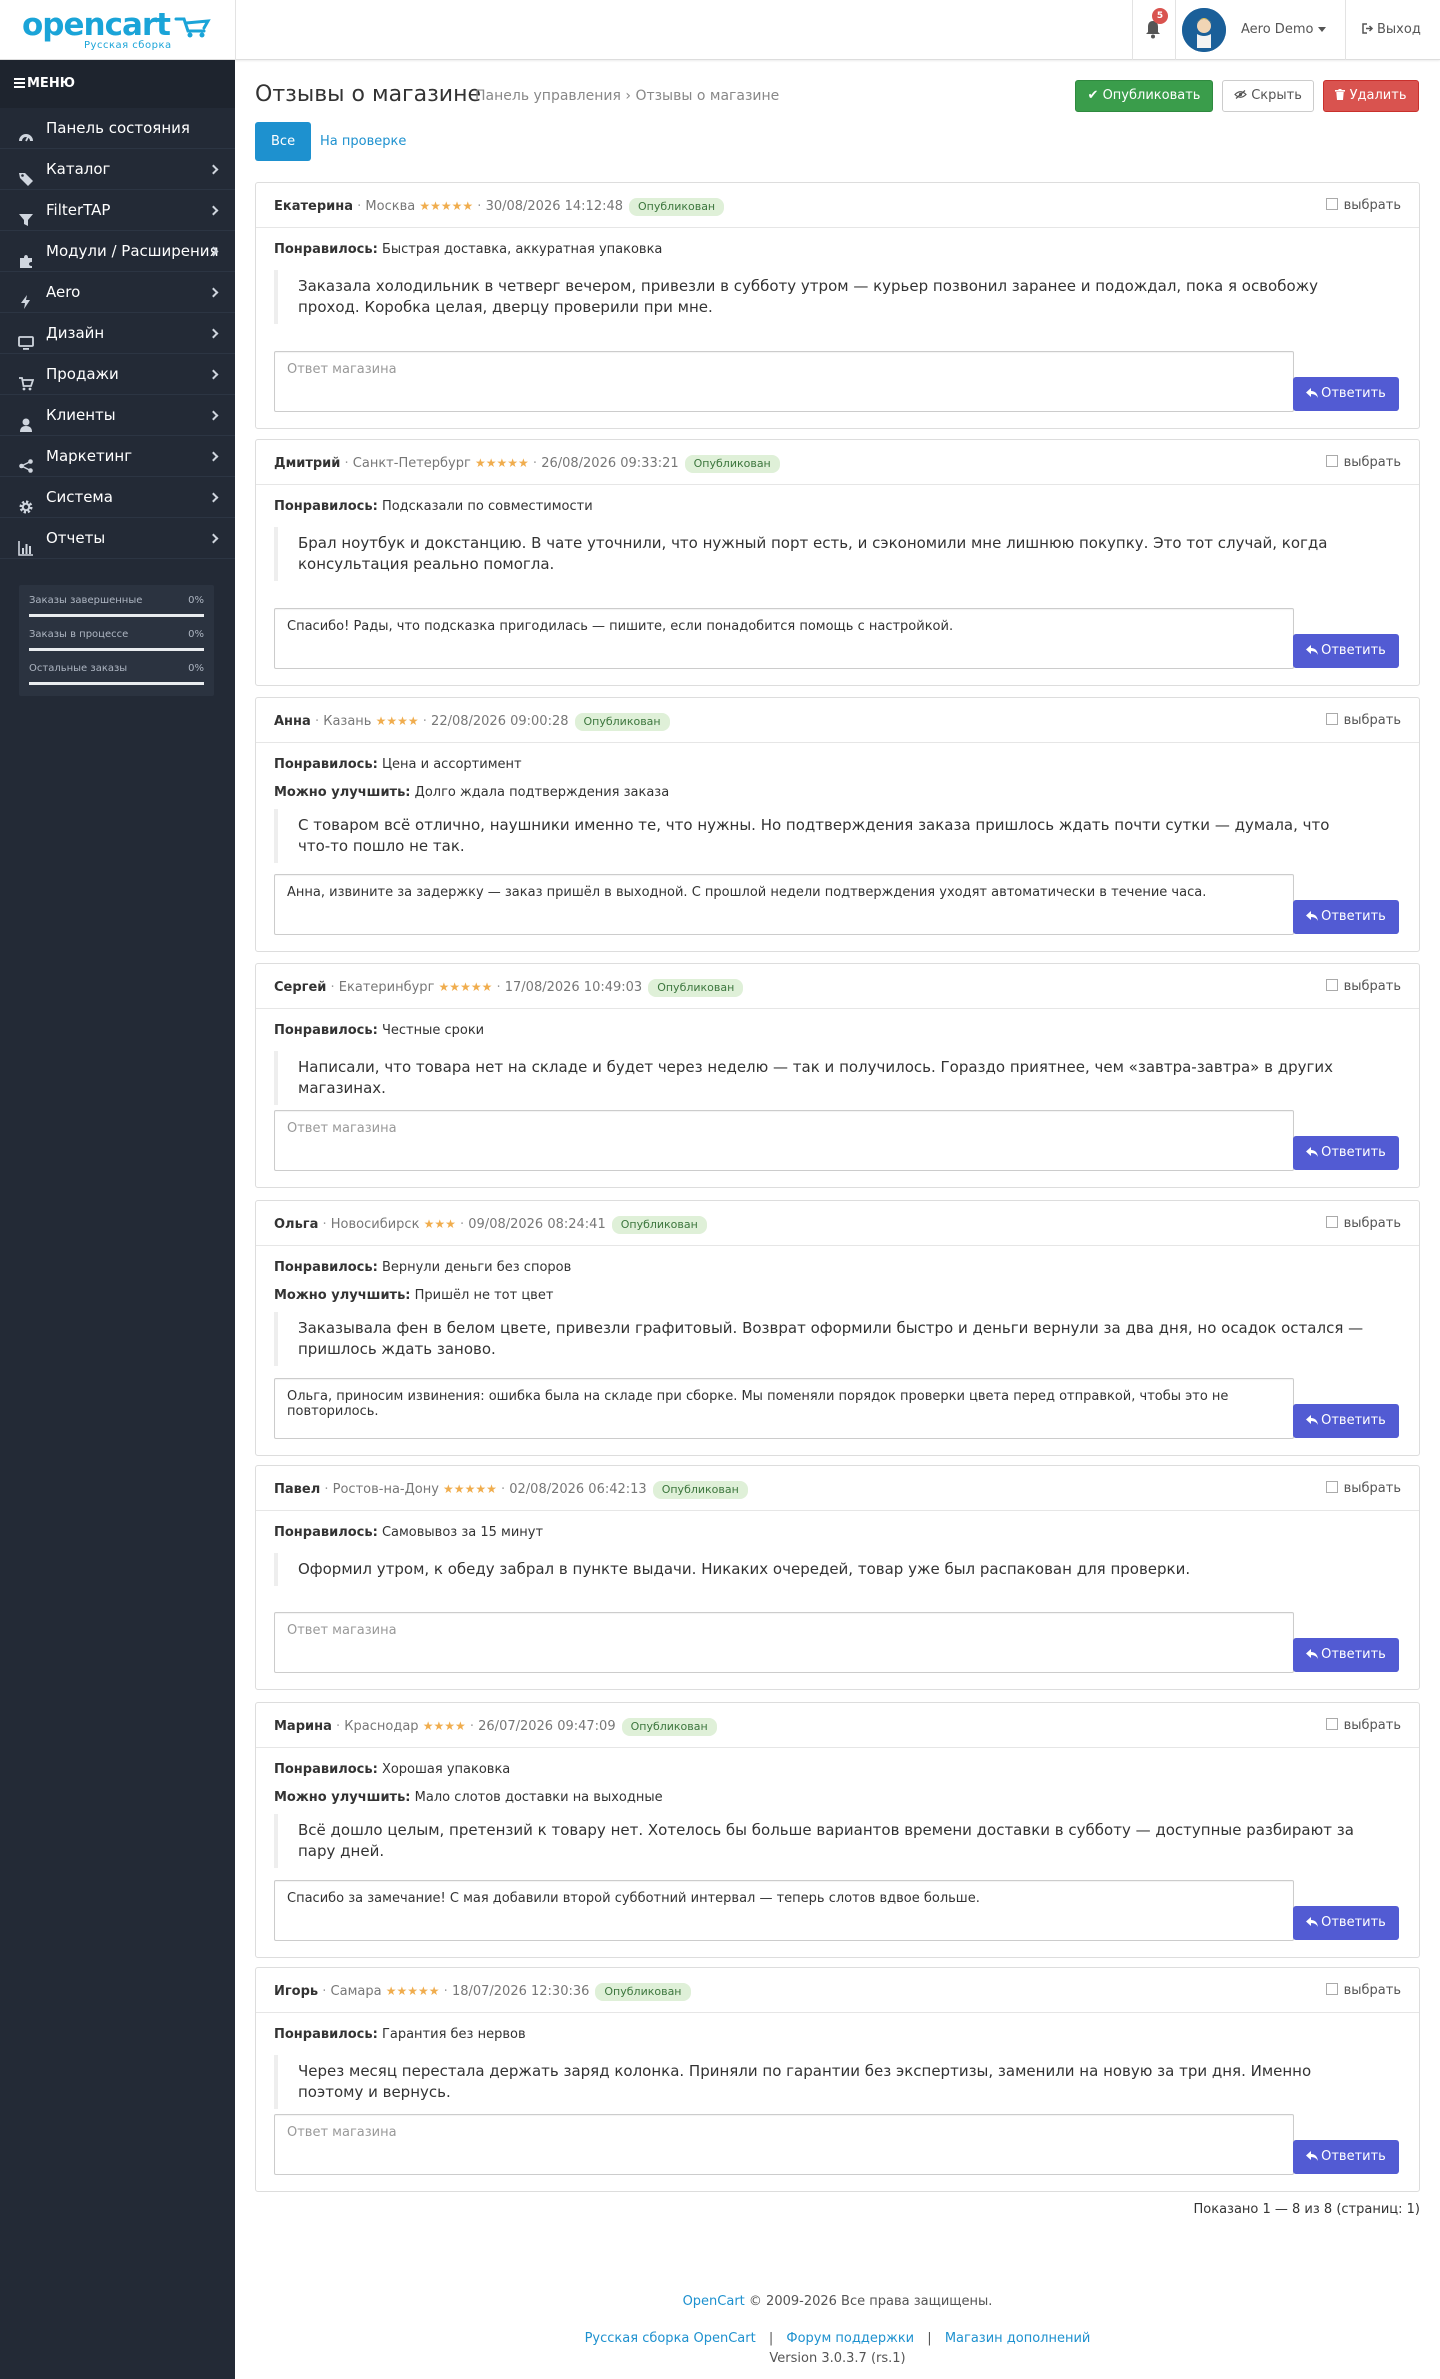  What do you see at coordinates (484, 1295) in the screenshot?
I see `improve-text: Пришёл не тот цвет` at bounding box center [484, 1295].